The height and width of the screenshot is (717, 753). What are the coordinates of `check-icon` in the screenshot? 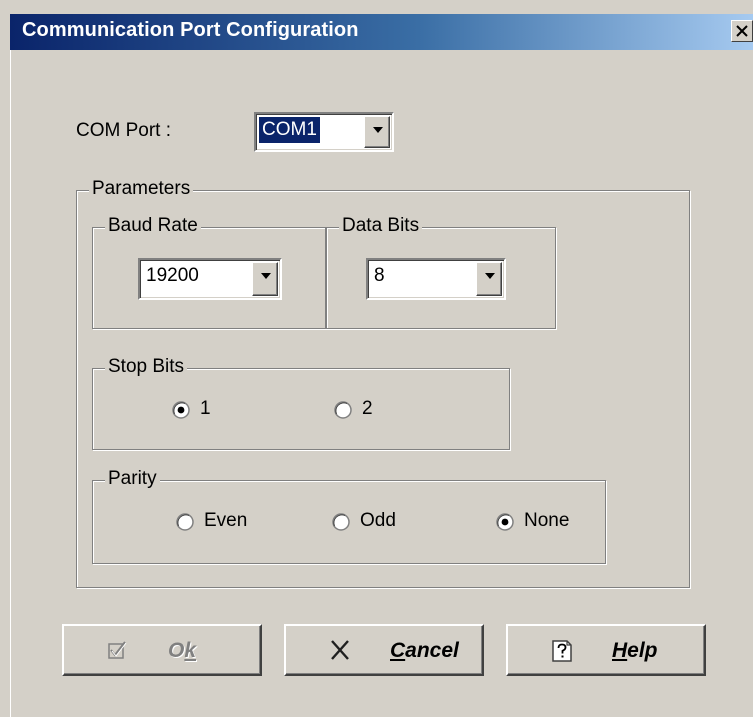 It's located at (117, 650).